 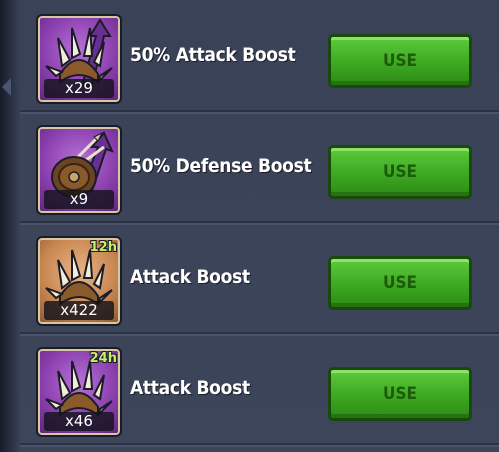 I want to click on panel-notch, so click(x=6, y=87).